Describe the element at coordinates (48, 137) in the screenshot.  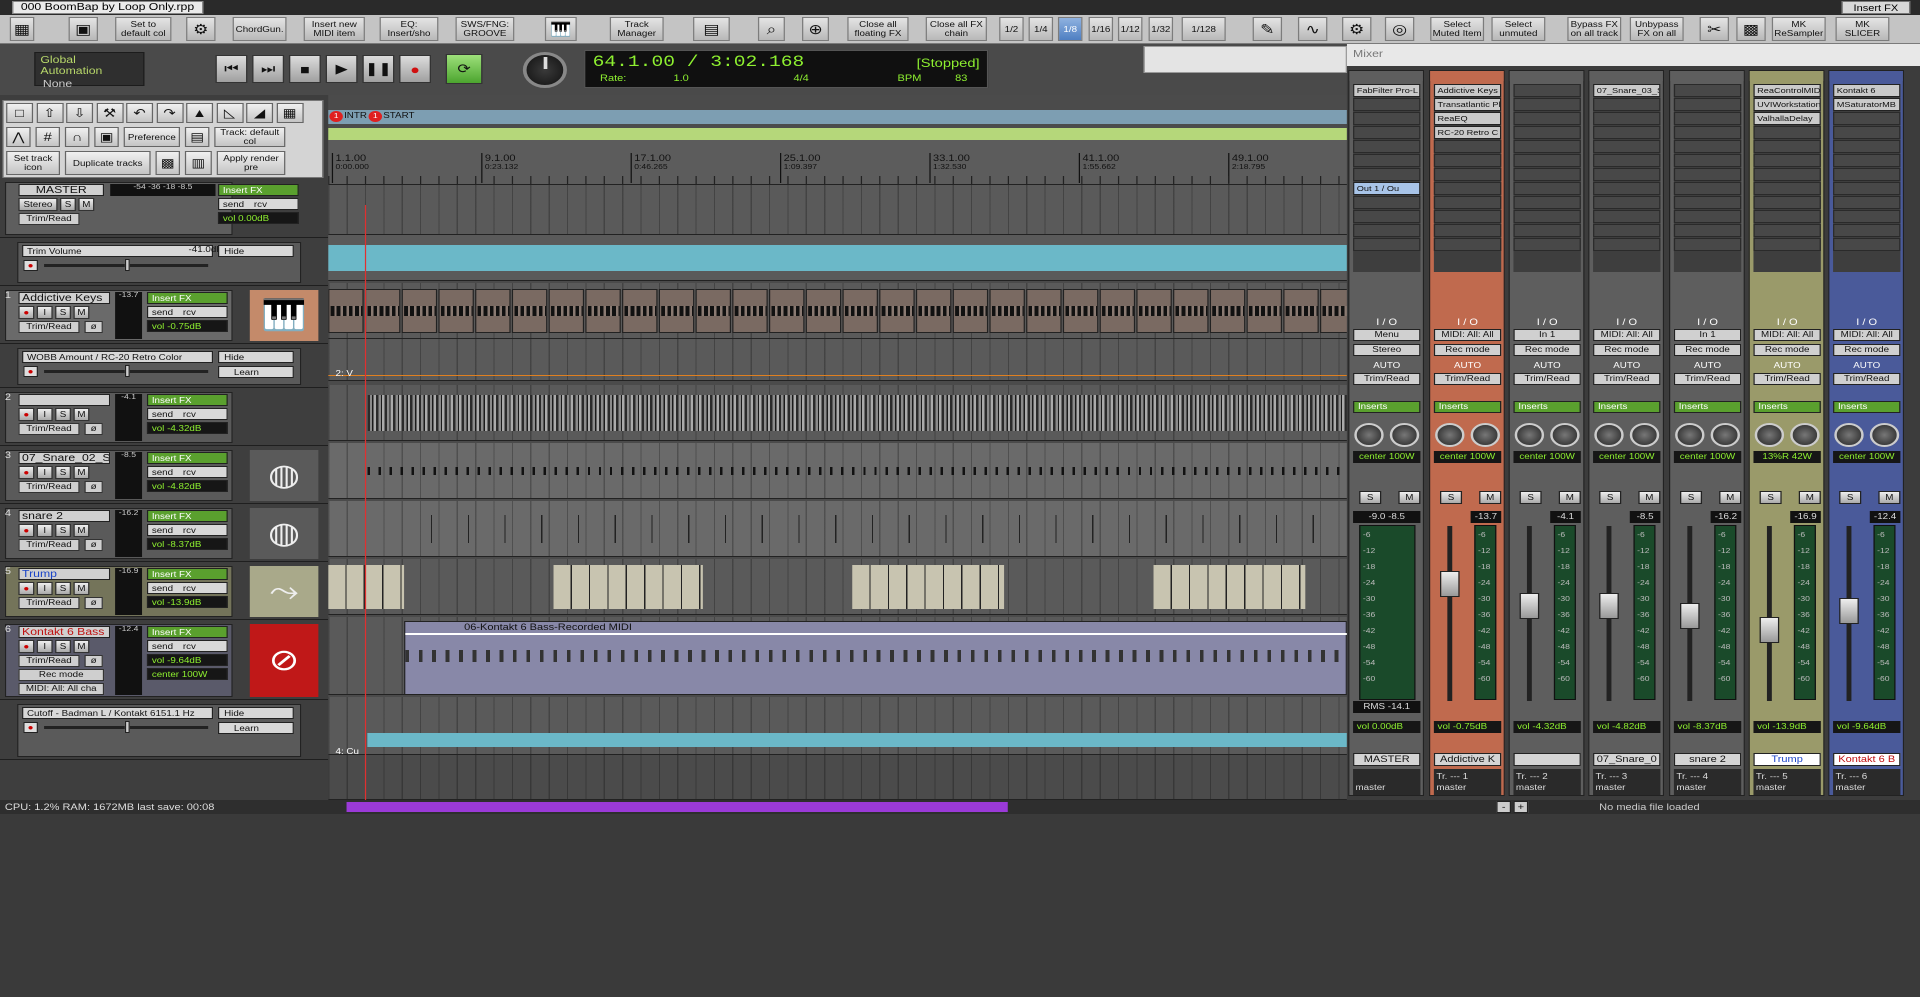
I see `grid2-button: #` at that location.